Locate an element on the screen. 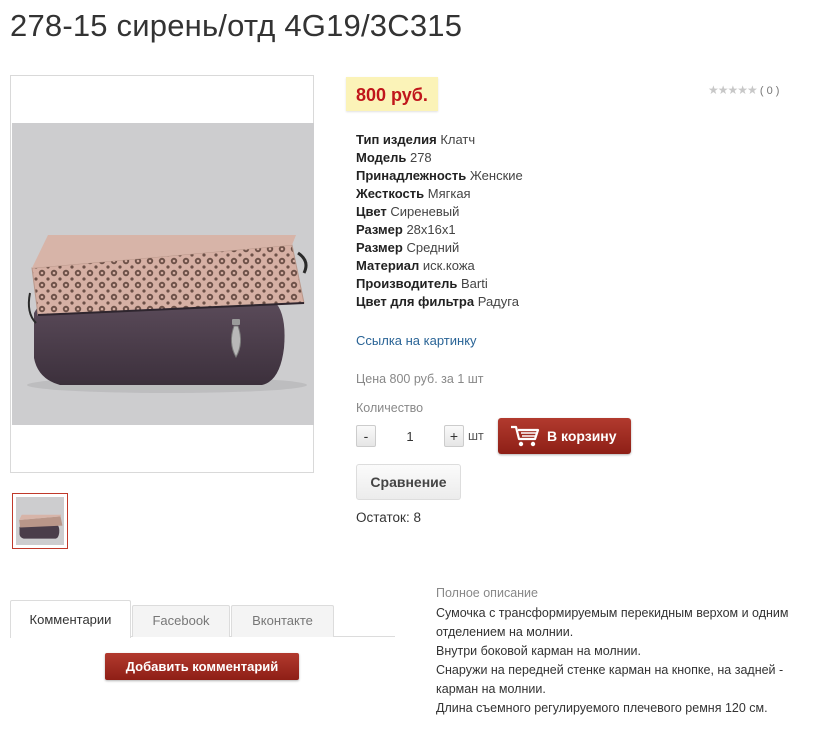  quantity-decrease-button: - is located at coordinates (366, 436).